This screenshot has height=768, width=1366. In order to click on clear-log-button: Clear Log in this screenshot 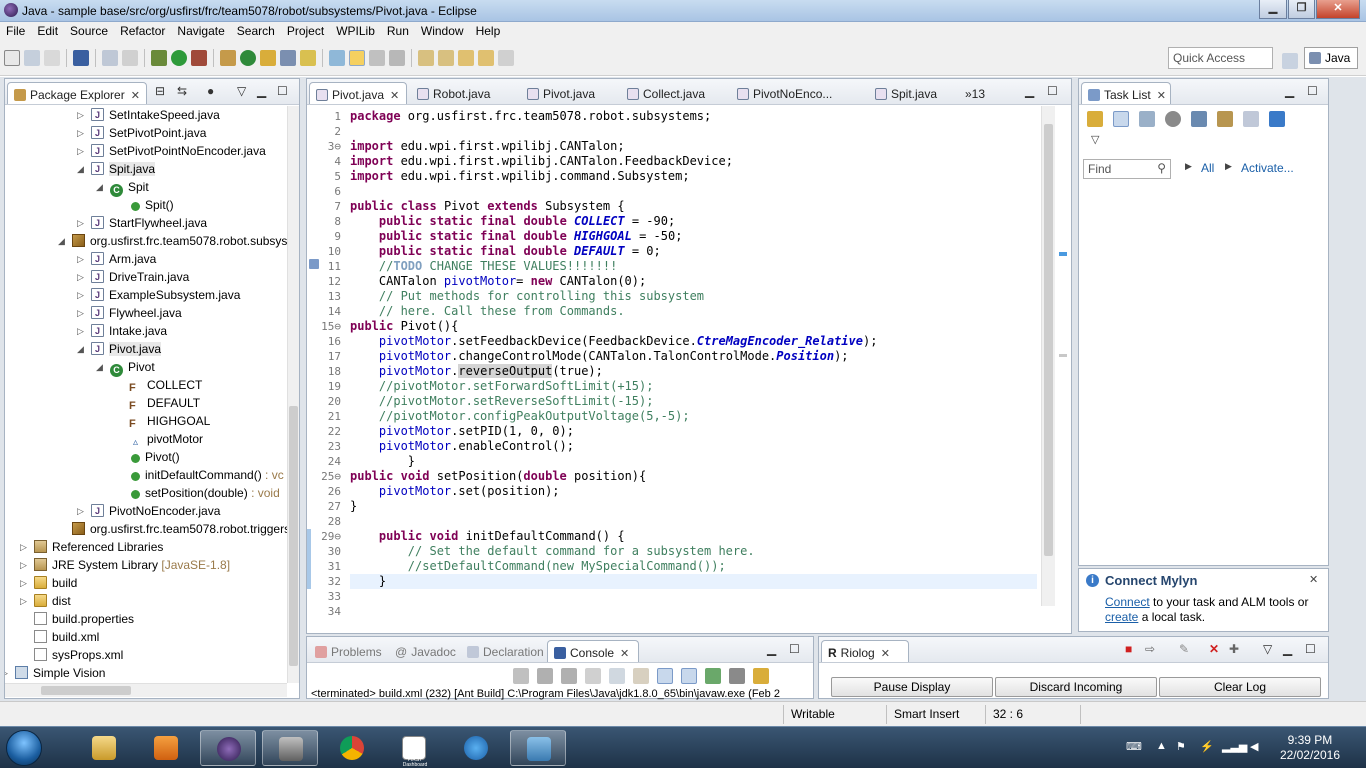, I will do `click(1240, 687)`.